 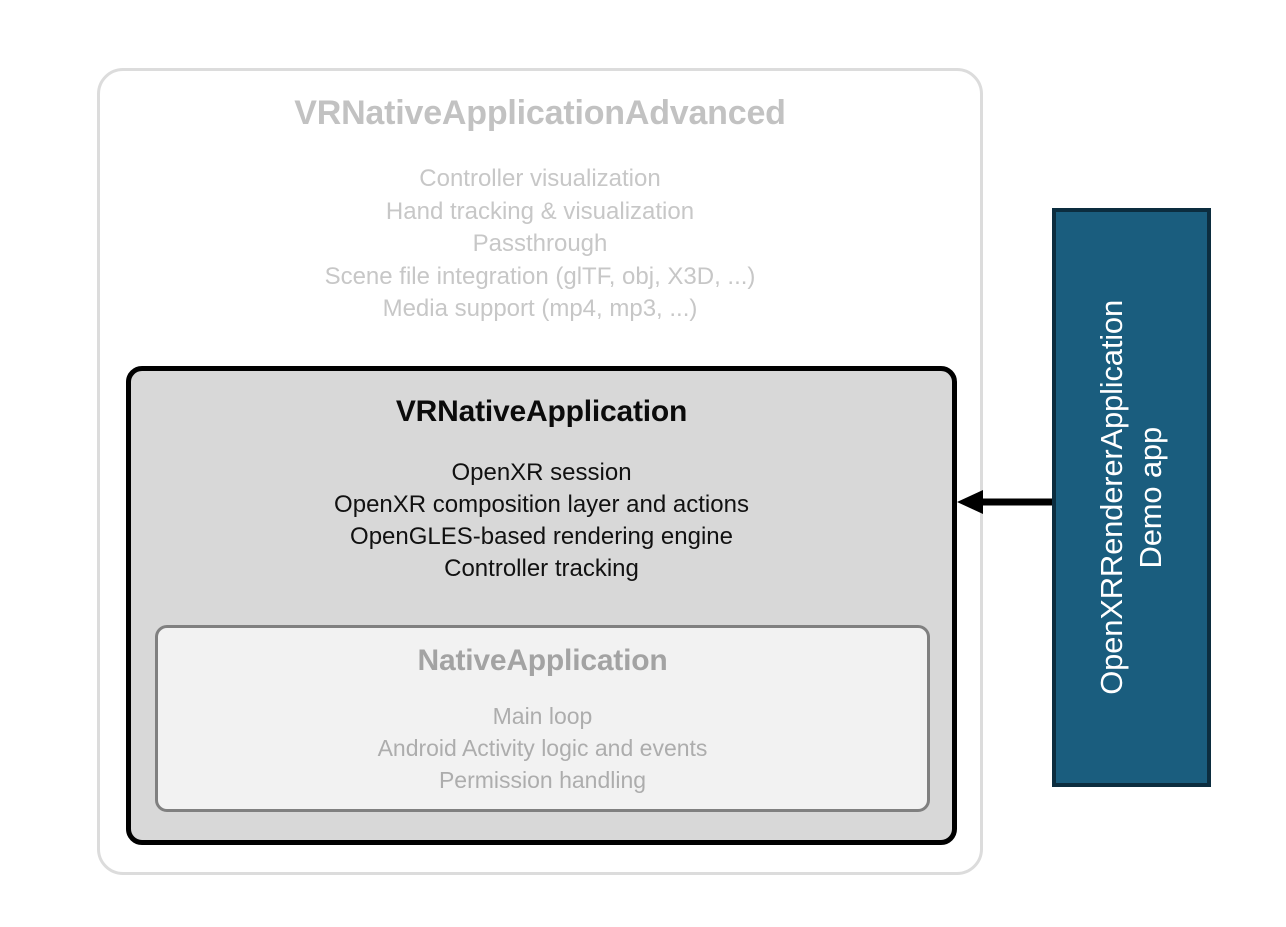 What do you see at coordinates (540, 308) in the screenshot?
I see `list-item: Media support (mp4, mp3, ...)` at bounding box center [540, 308].